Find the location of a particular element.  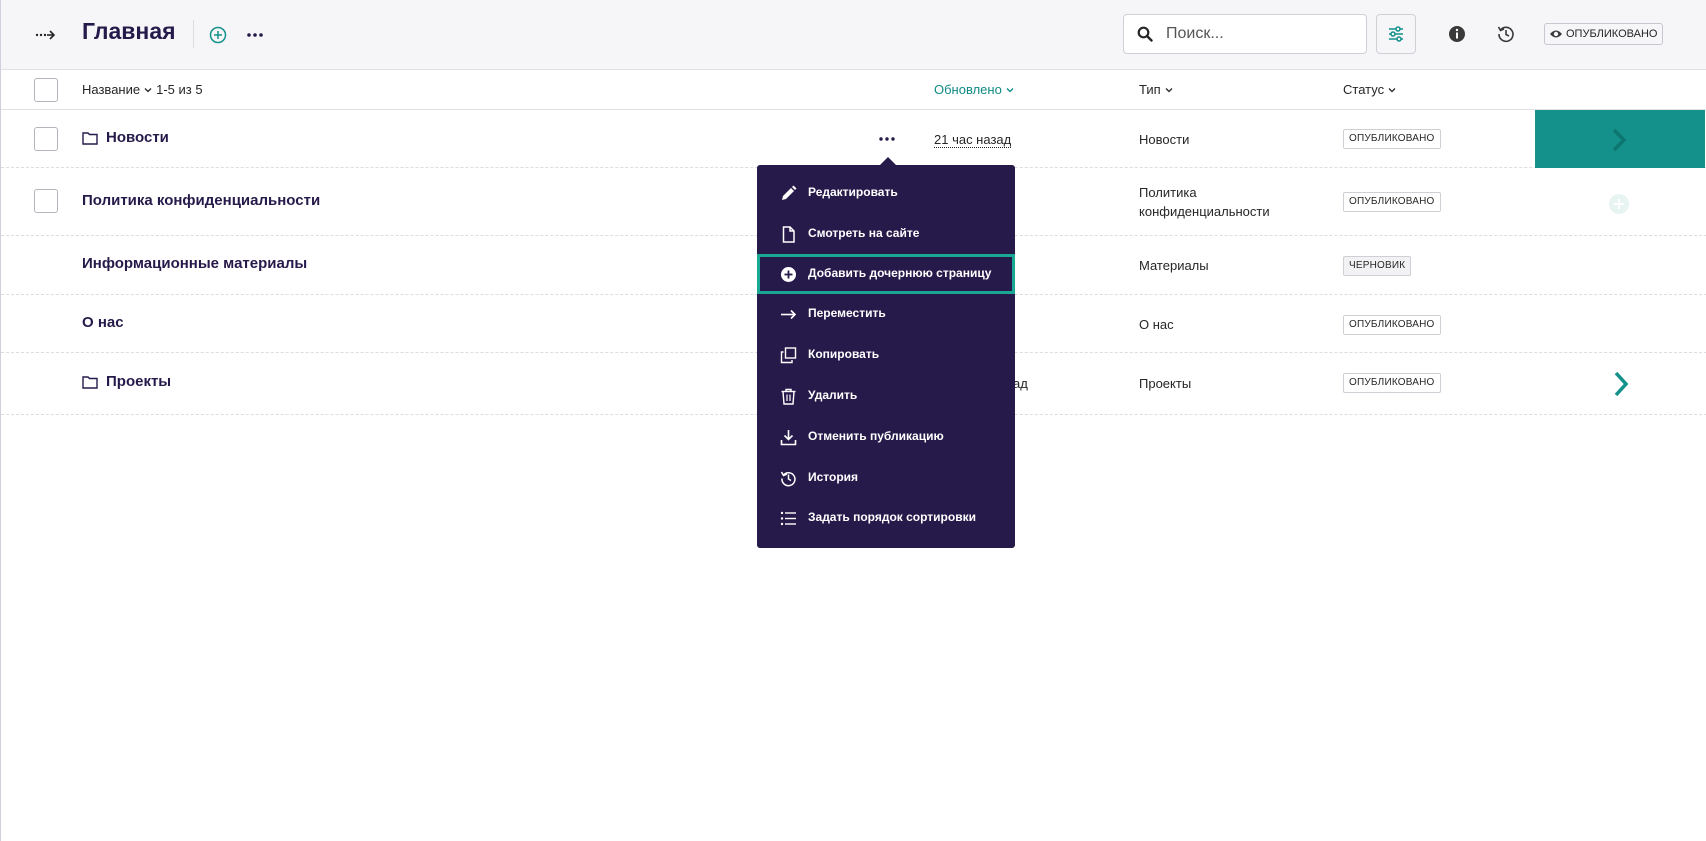

more-actions-icon is located at coordinates (255, 35).